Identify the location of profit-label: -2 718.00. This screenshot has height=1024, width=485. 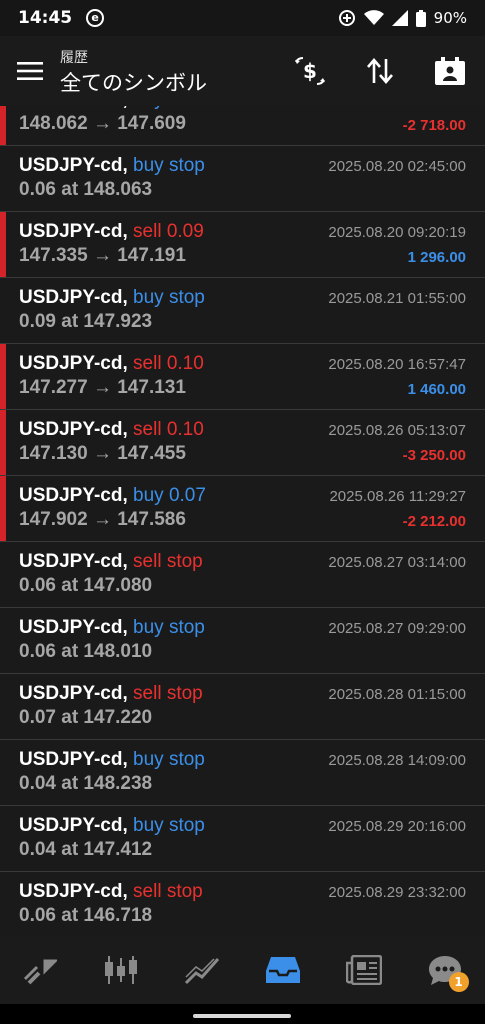
(434, 125).